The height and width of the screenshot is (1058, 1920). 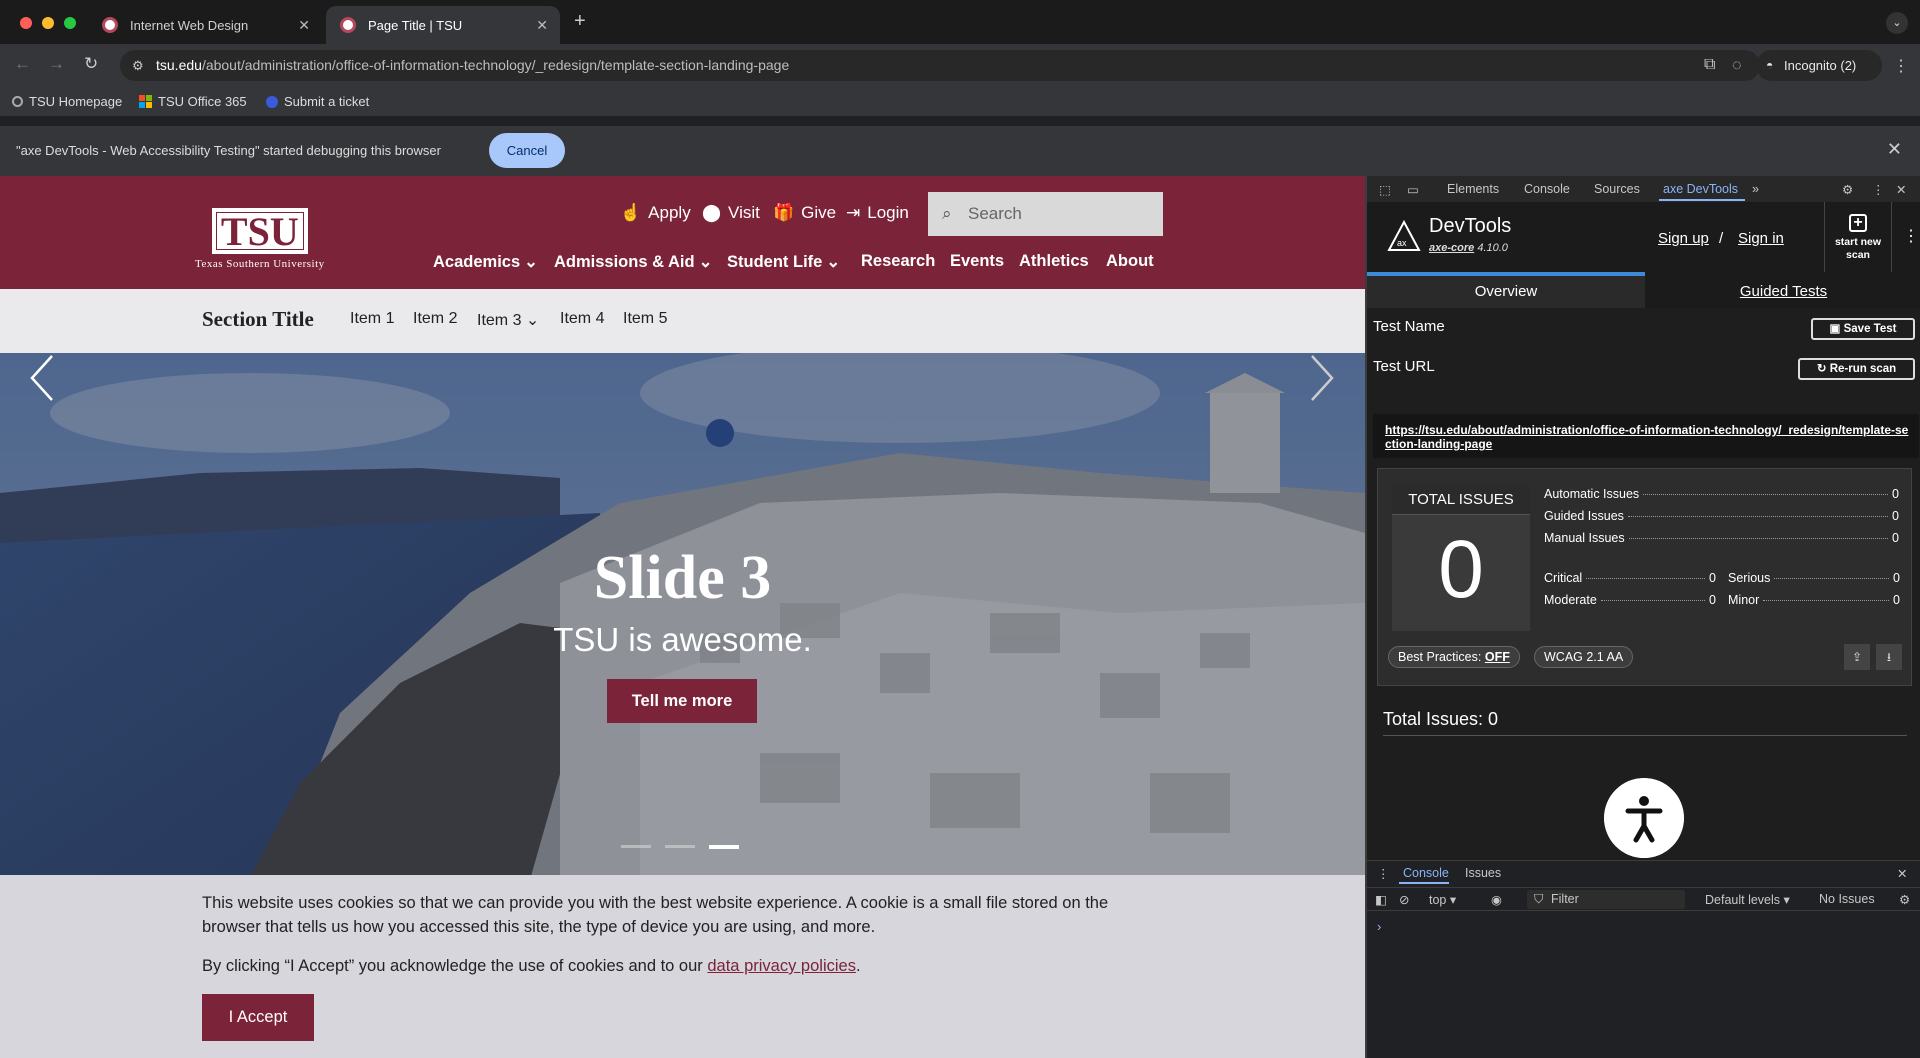 I want to click on nav-research: Research, so click(x=898, y=261).